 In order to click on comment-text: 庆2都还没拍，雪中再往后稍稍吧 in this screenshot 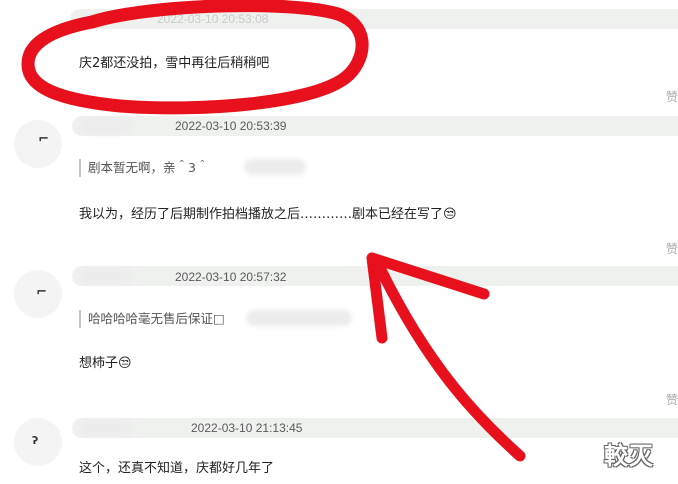, I will do `click(174, 63)`.